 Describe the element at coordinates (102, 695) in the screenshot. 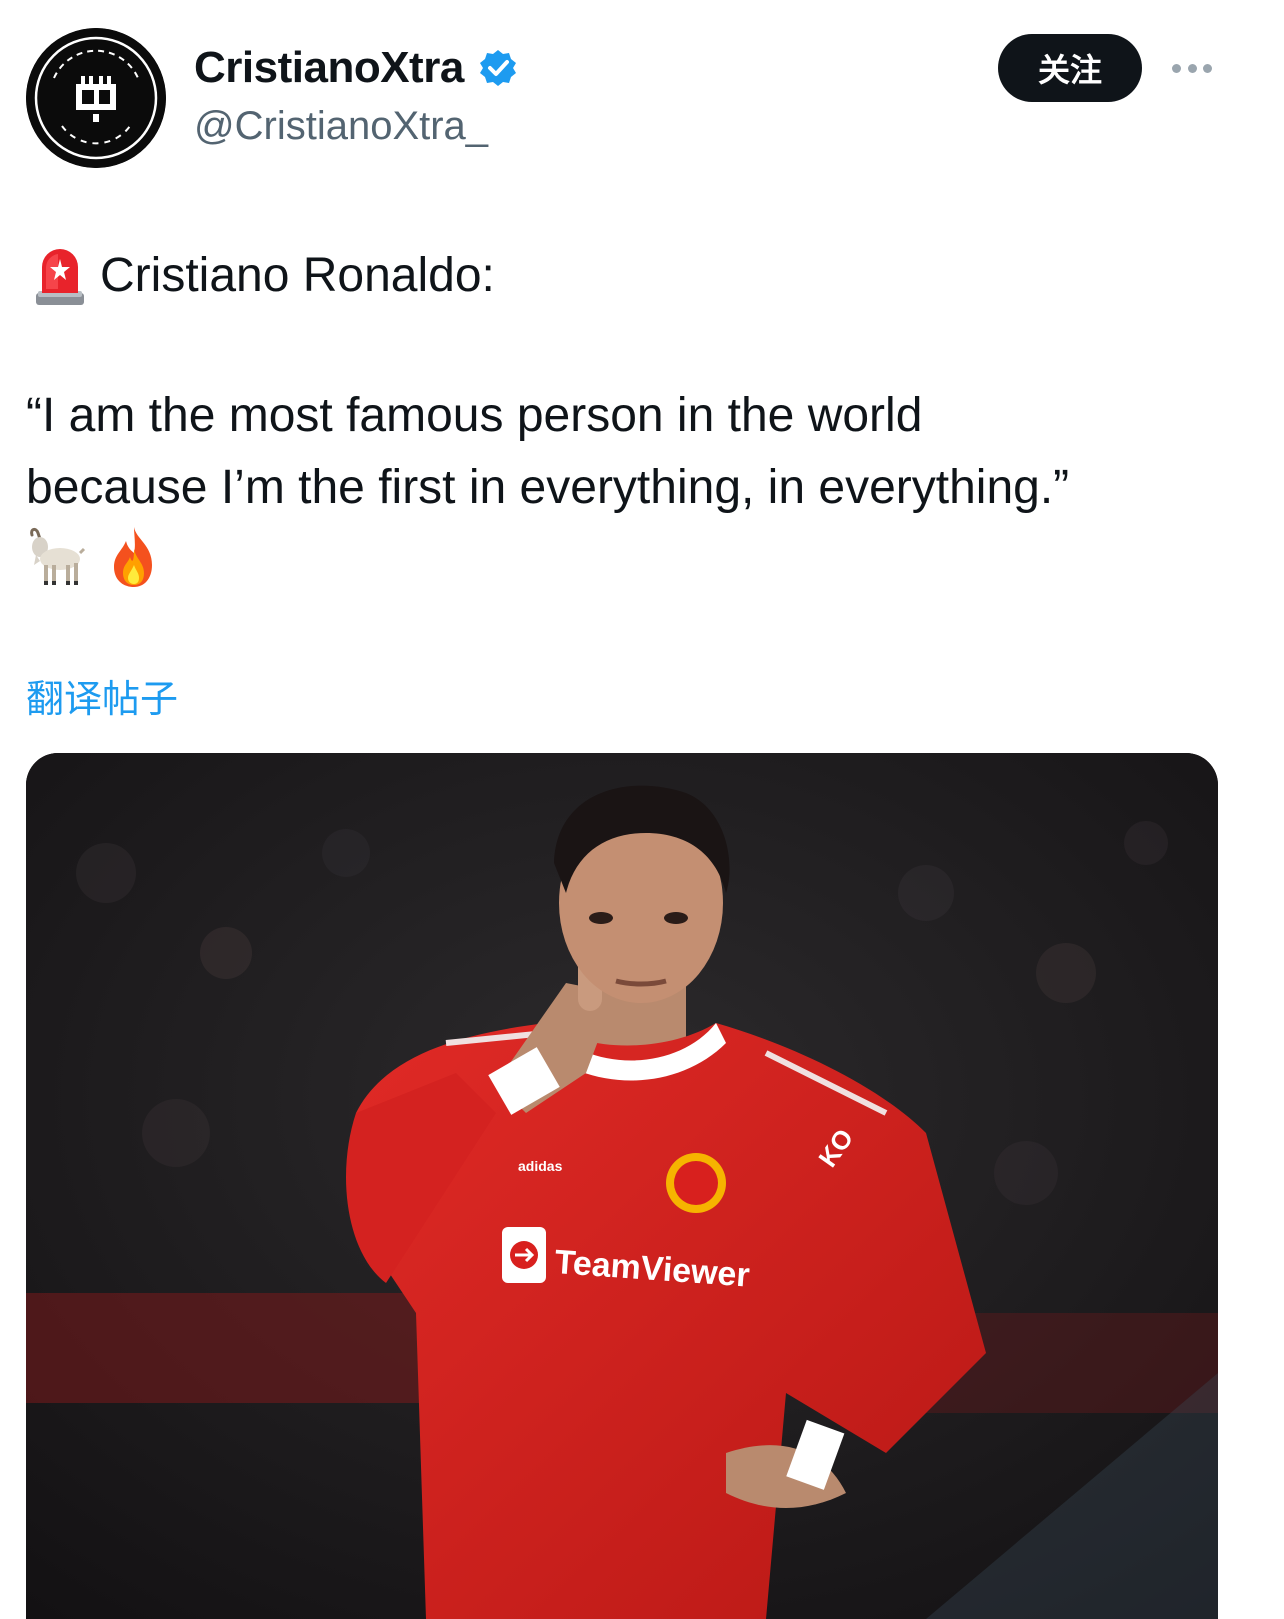

I see `translate-post-link: 翻译帖子` at that location.